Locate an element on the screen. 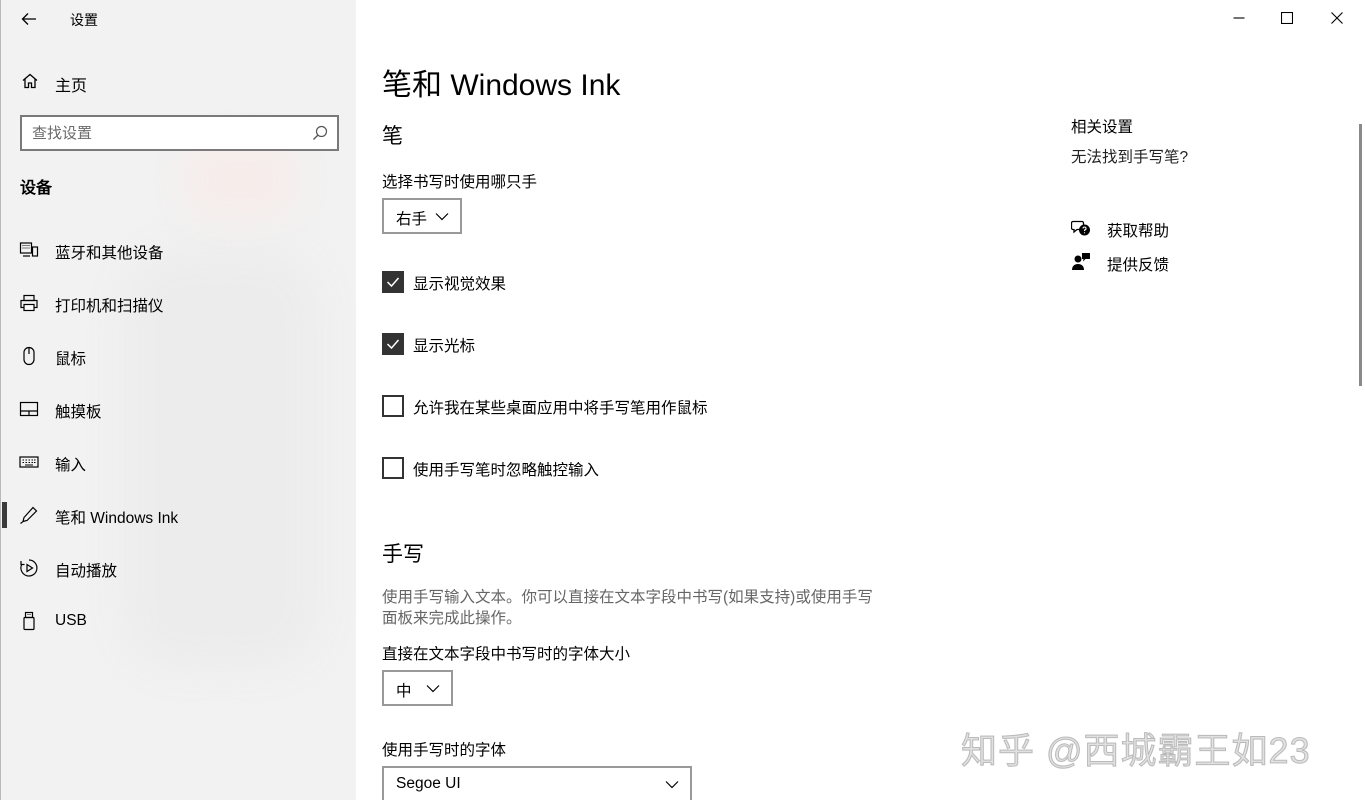 This screenshot has height=800, width=1365. sidebar-item-mouse: 鼠标 is located at coordinates (178, 356).